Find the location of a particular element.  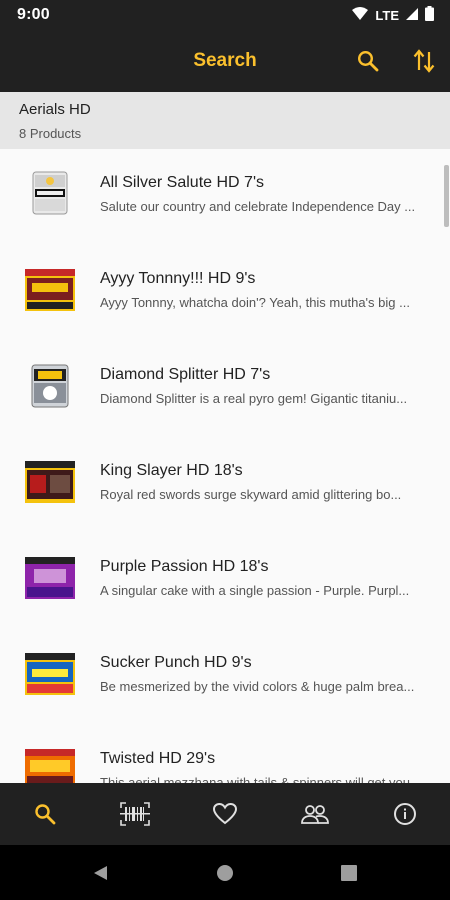

nav-search is located at coordinates (45, 814).